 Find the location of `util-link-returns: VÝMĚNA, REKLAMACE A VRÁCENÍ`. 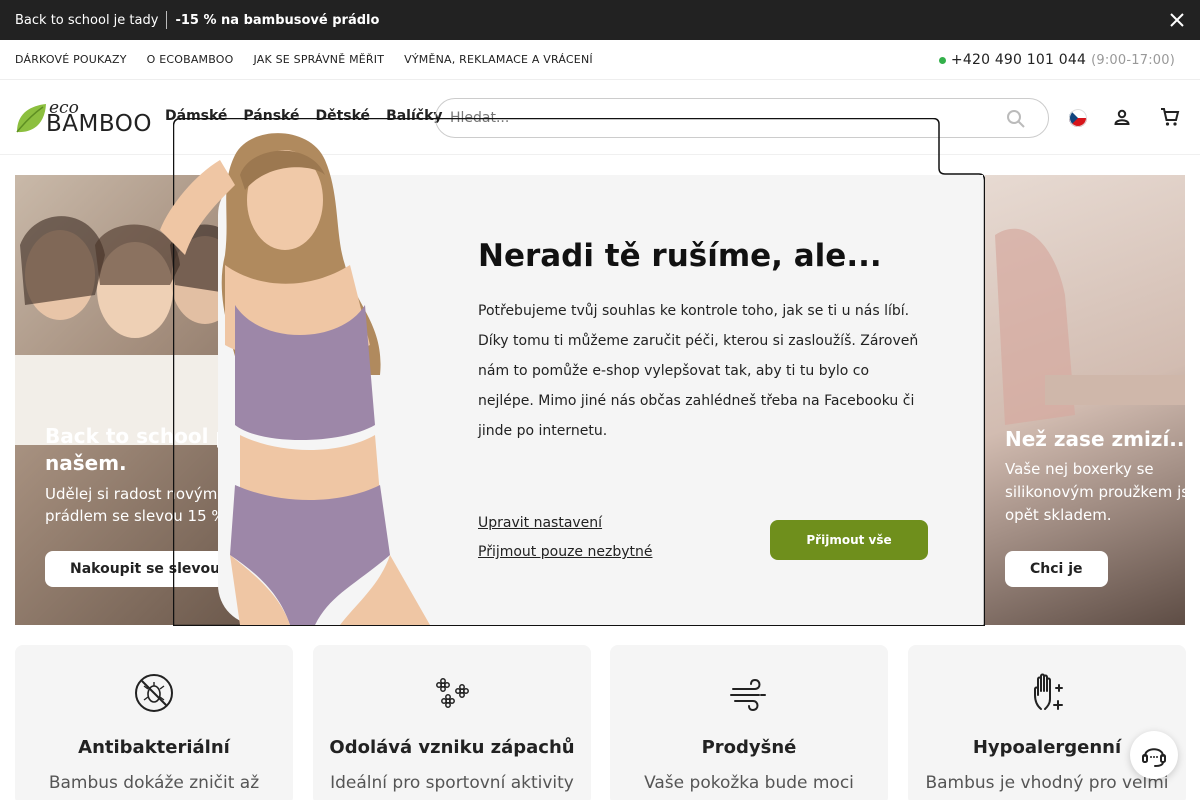

util-link-returns: VÝMĚNA, REKLAMACE A VRÁCENÍ is located at coordinates (498, 59).